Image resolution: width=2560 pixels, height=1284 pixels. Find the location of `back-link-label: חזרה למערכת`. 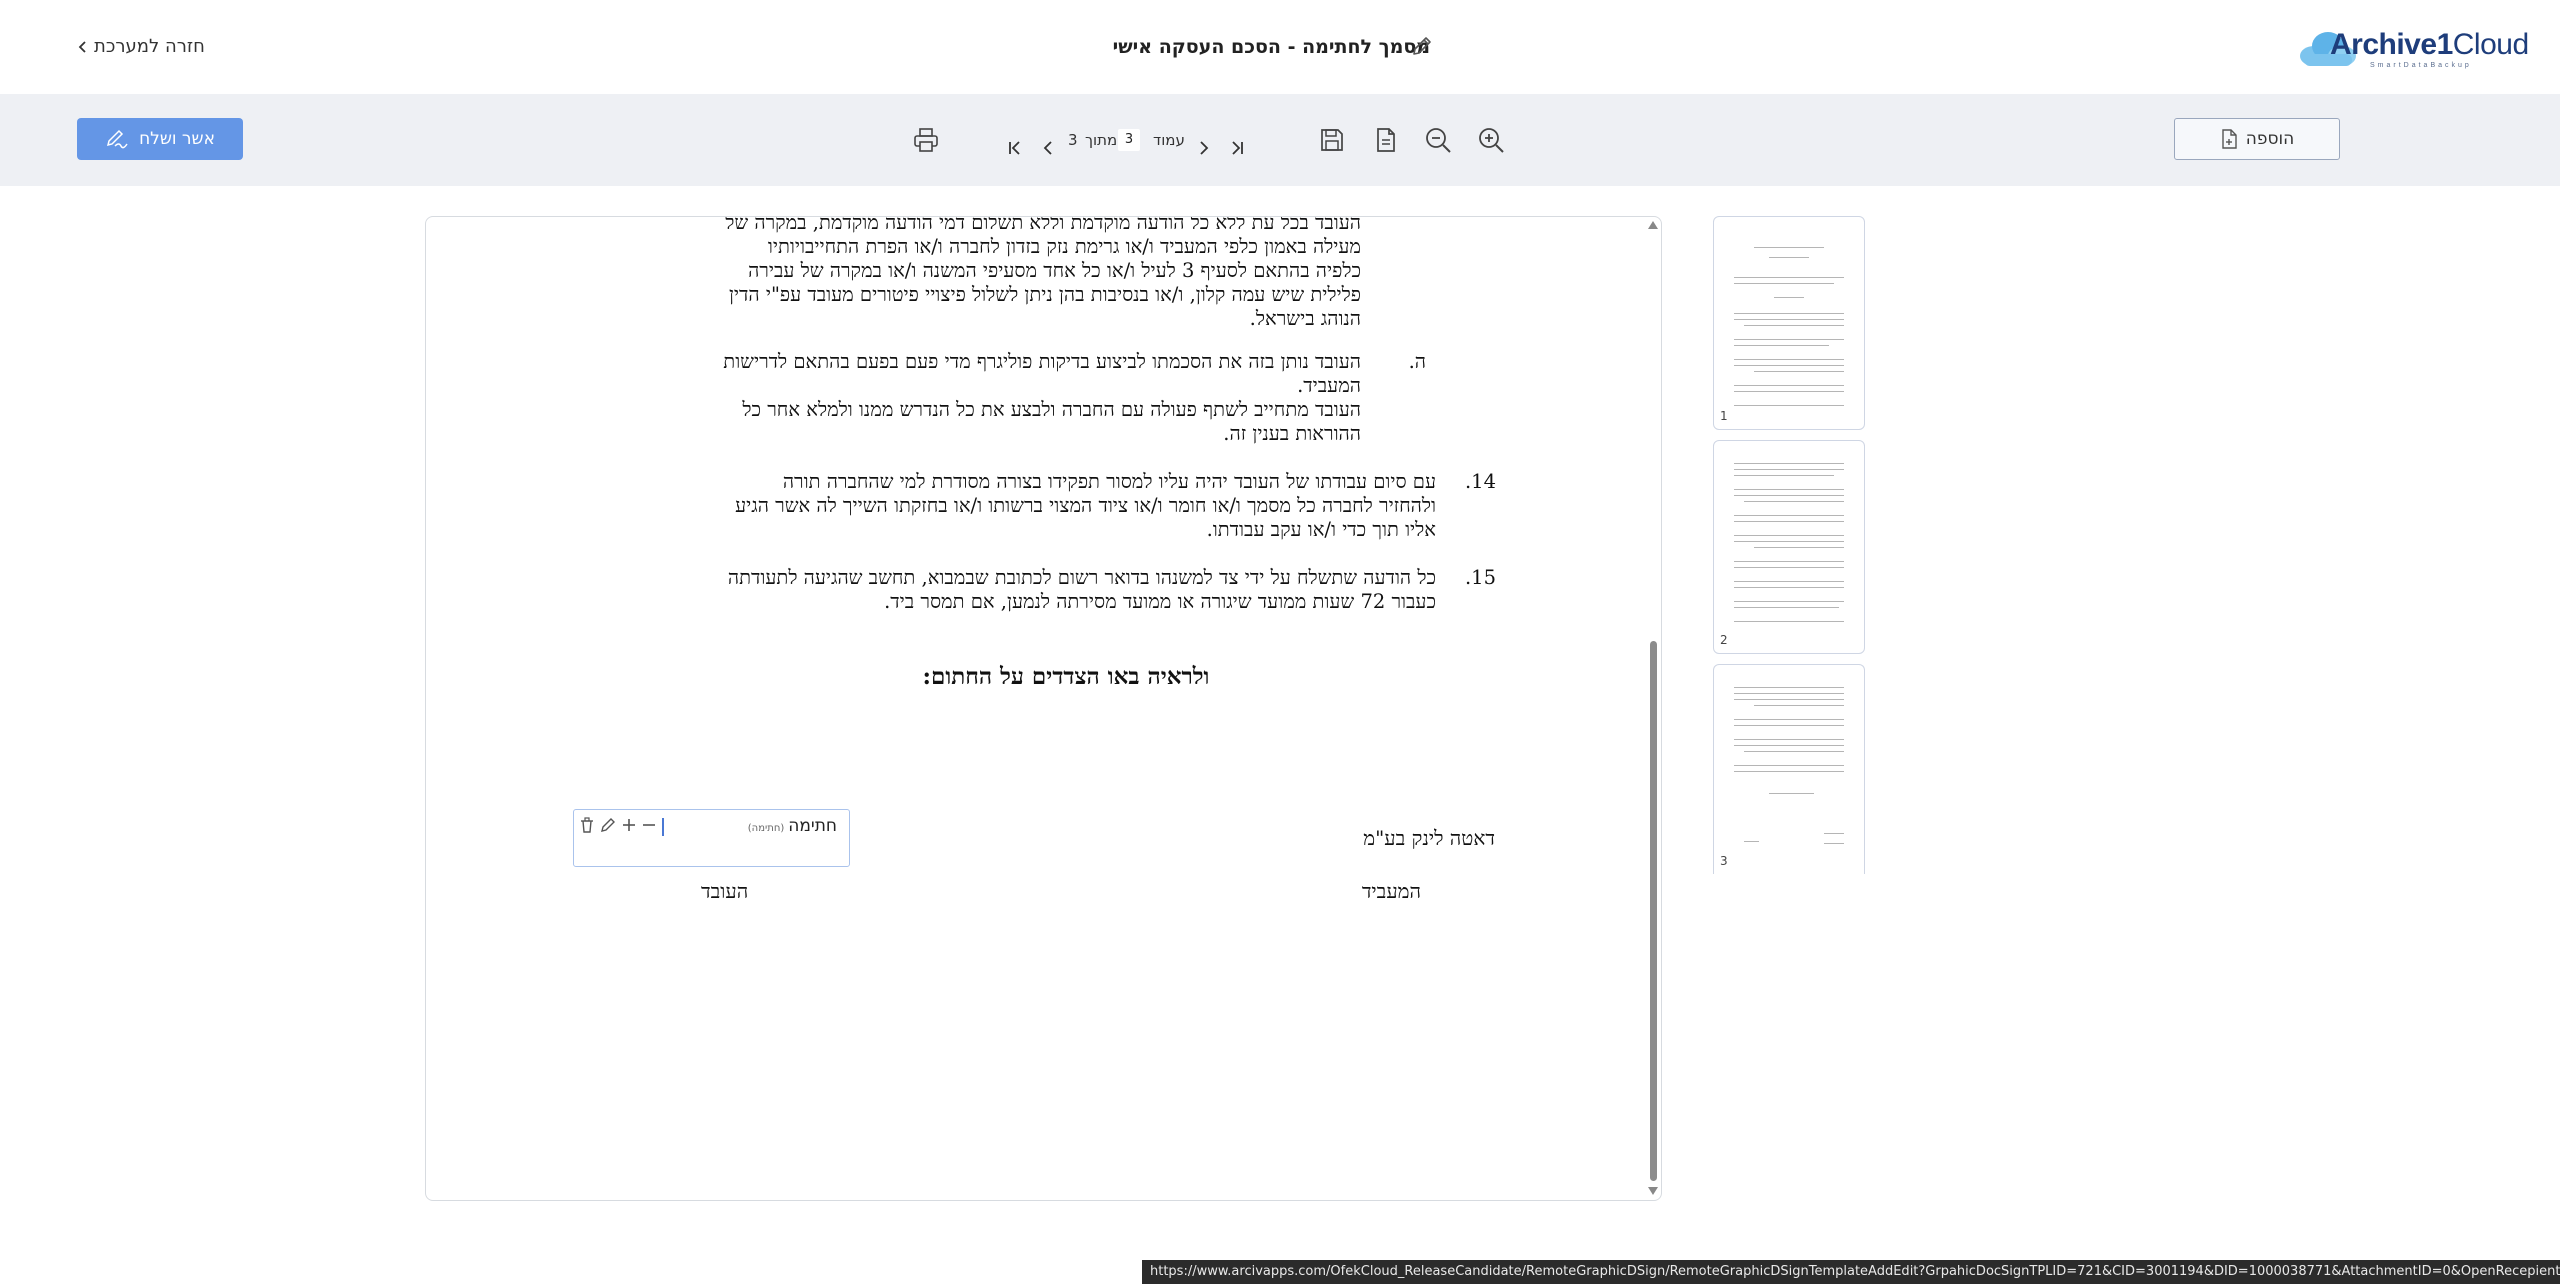

back-link-label: חזרה למערכת is located at coordinates (149, 46).